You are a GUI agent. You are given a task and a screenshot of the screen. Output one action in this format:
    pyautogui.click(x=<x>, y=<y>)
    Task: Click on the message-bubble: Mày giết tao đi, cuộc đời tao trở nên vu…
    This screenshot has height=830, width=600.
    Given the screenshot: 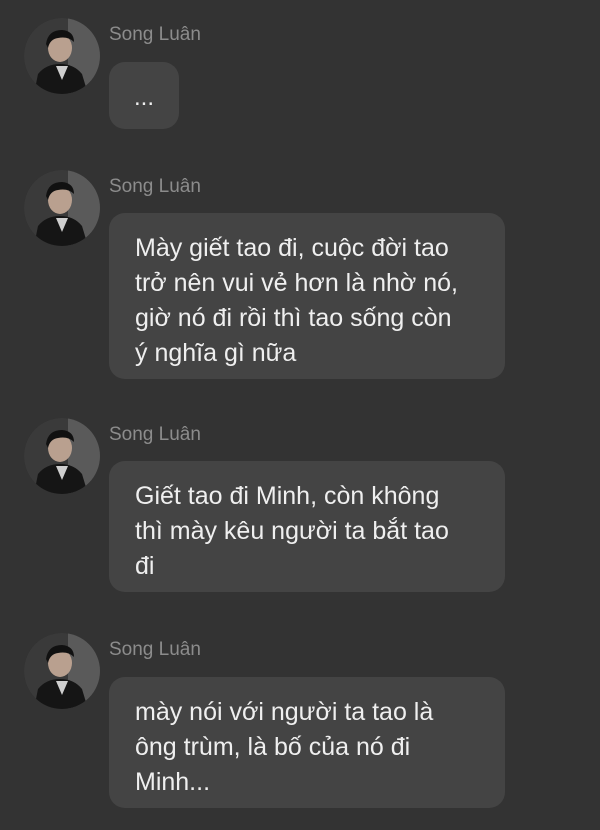 What is the action you would take?
    pyautogui.click(x=307, y=296)
    